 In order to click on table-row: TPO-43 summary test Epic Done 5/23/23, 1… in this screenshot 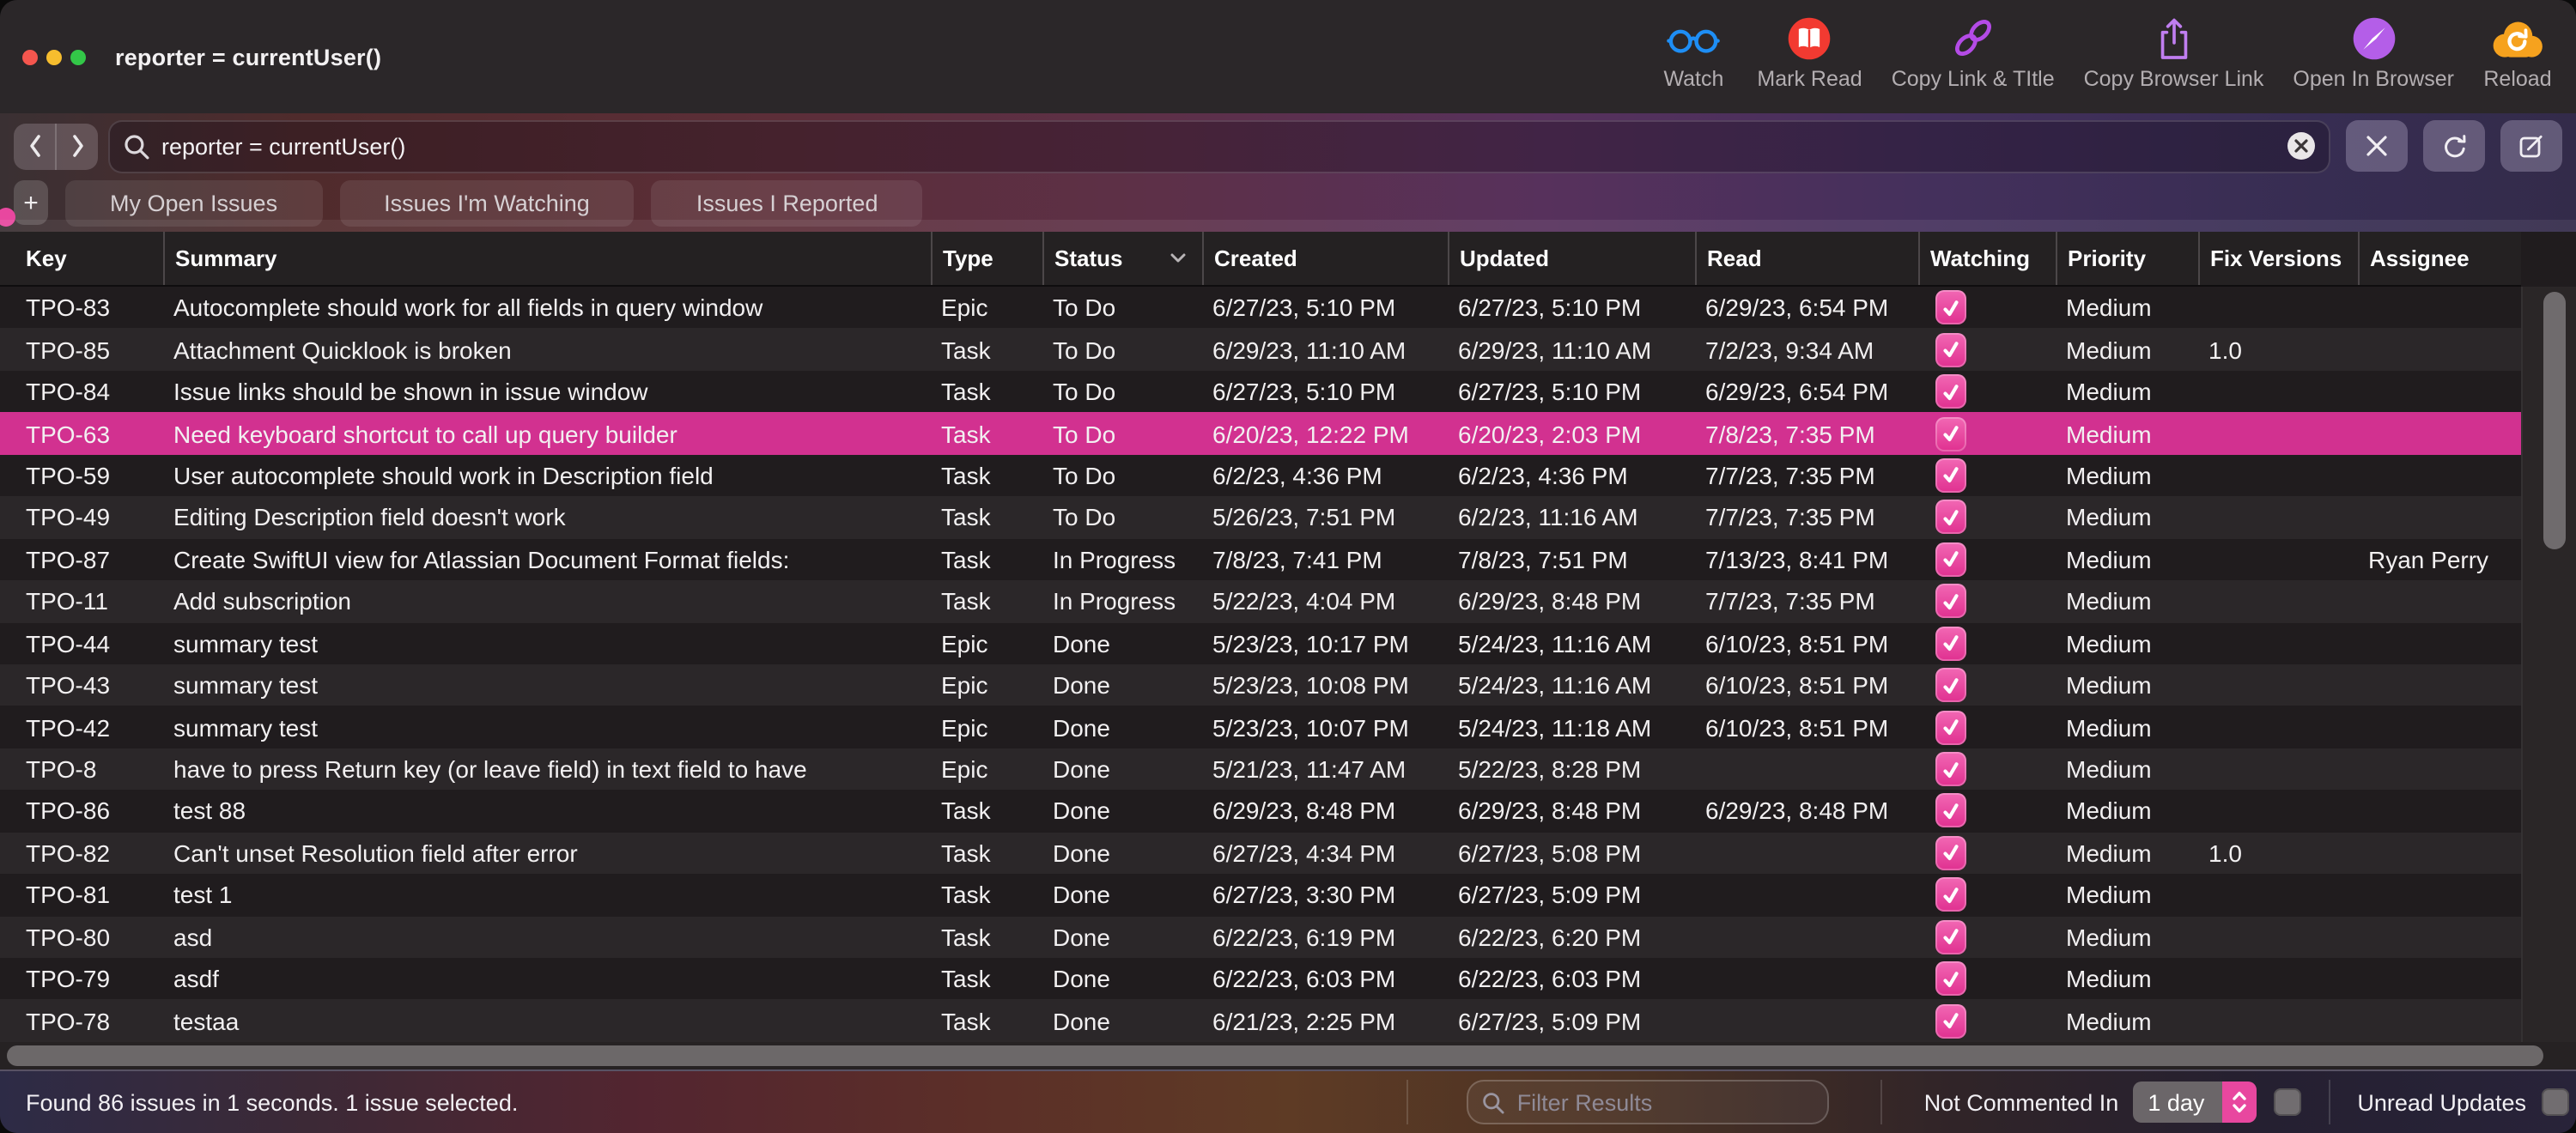, I will do `click(1261, 684)`.